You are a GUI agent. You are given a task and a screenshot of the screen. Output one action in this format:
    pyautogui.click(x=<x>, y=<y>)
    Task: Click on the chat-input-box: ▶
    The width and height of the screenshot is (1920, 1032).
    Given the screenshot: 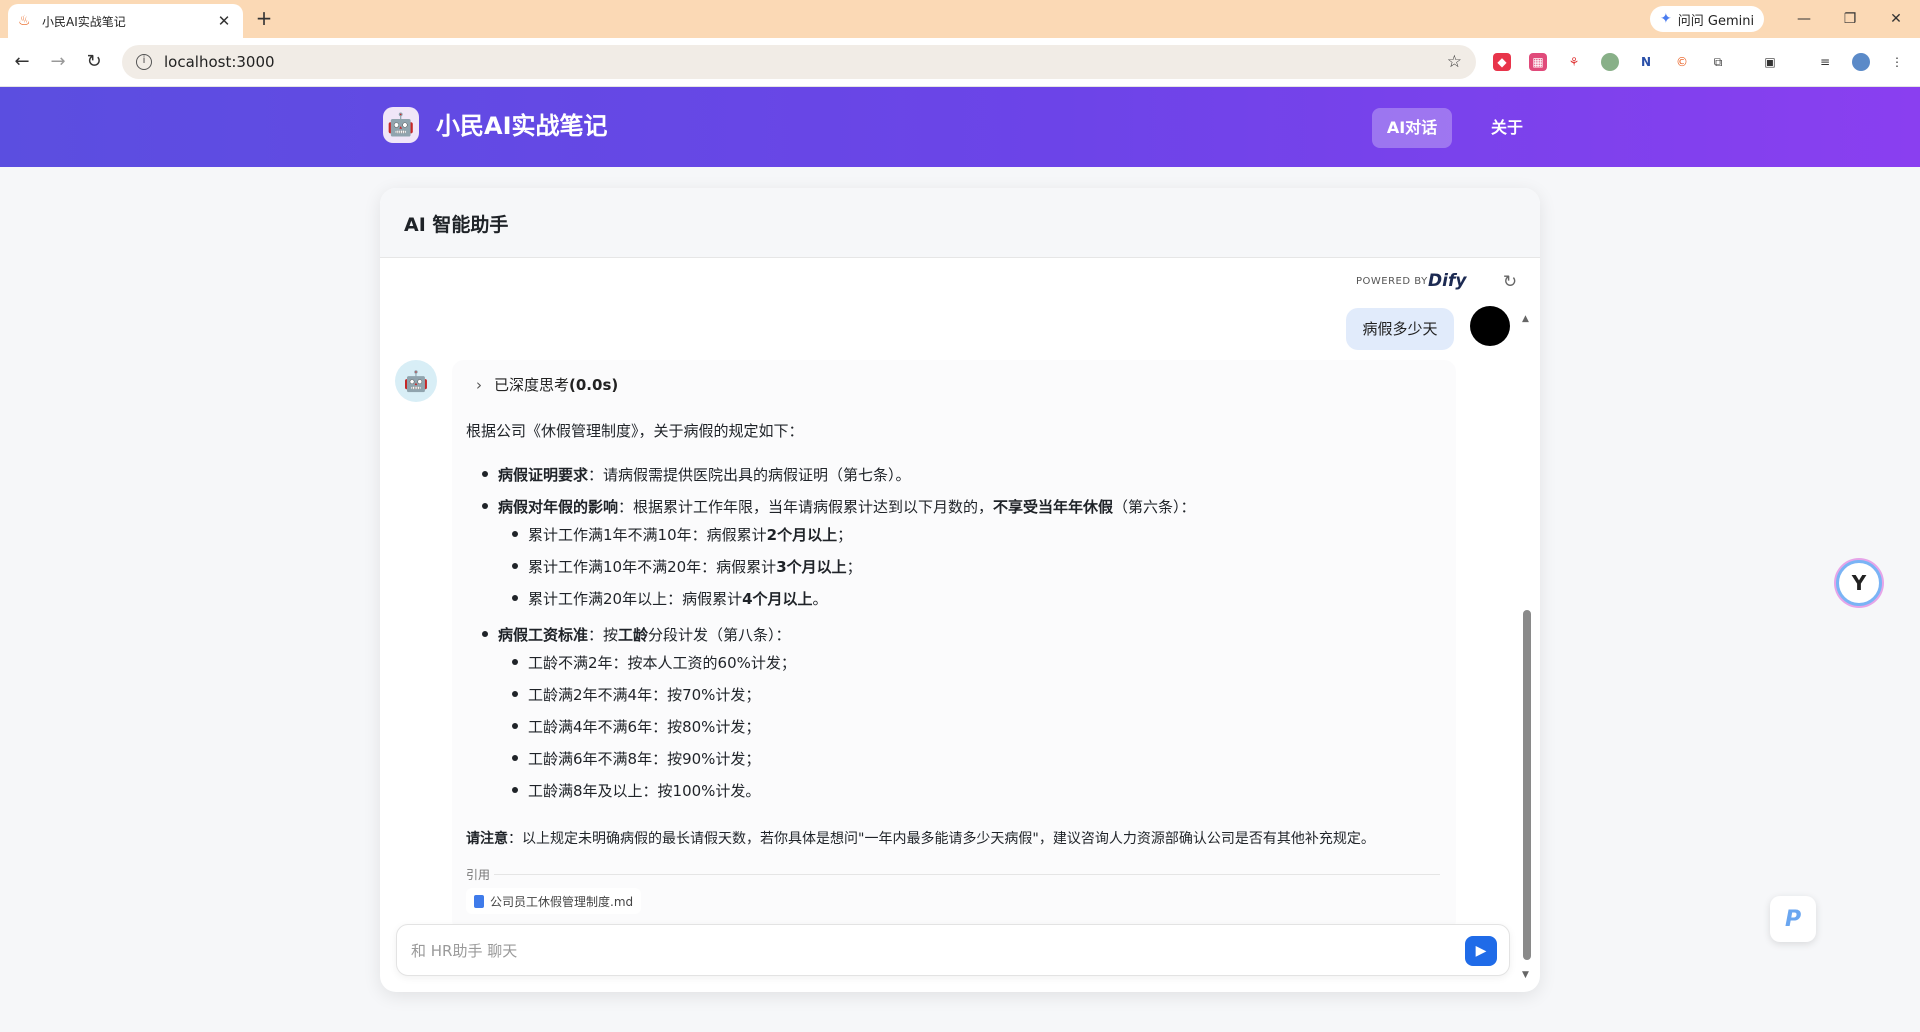 What is the action you would take?
    pyautogui.click(x=953, y=950)
    